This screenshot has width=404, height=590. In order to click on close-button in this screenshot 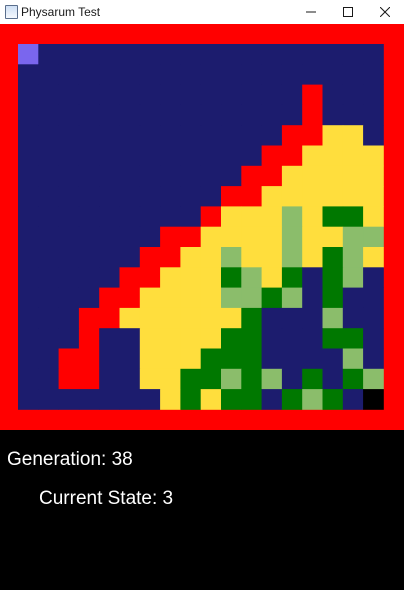, I will do `click(385, 12)`.